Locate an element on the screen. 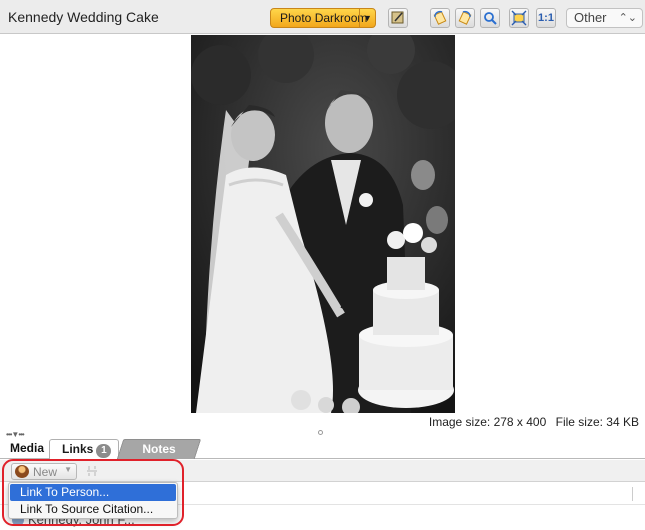  view-mode-value: Other is located at coordinates (590, 17).